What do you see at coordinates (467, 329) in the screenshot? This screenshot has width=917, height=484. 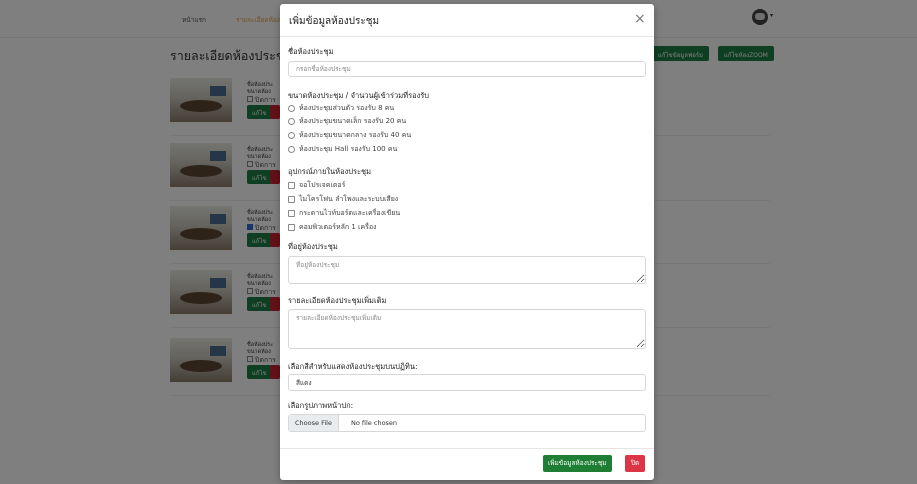 I see `extra-details-textarea` at bounding box center [467, 329].